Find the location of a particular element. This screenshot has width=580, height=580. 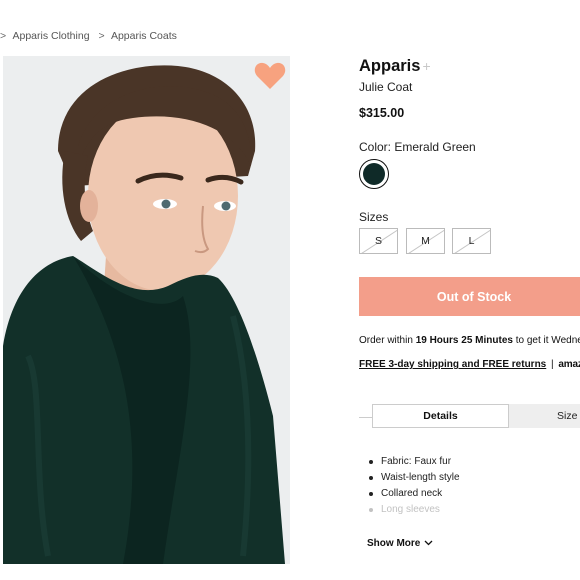

size-label: S is located at coordinates (378, 241).